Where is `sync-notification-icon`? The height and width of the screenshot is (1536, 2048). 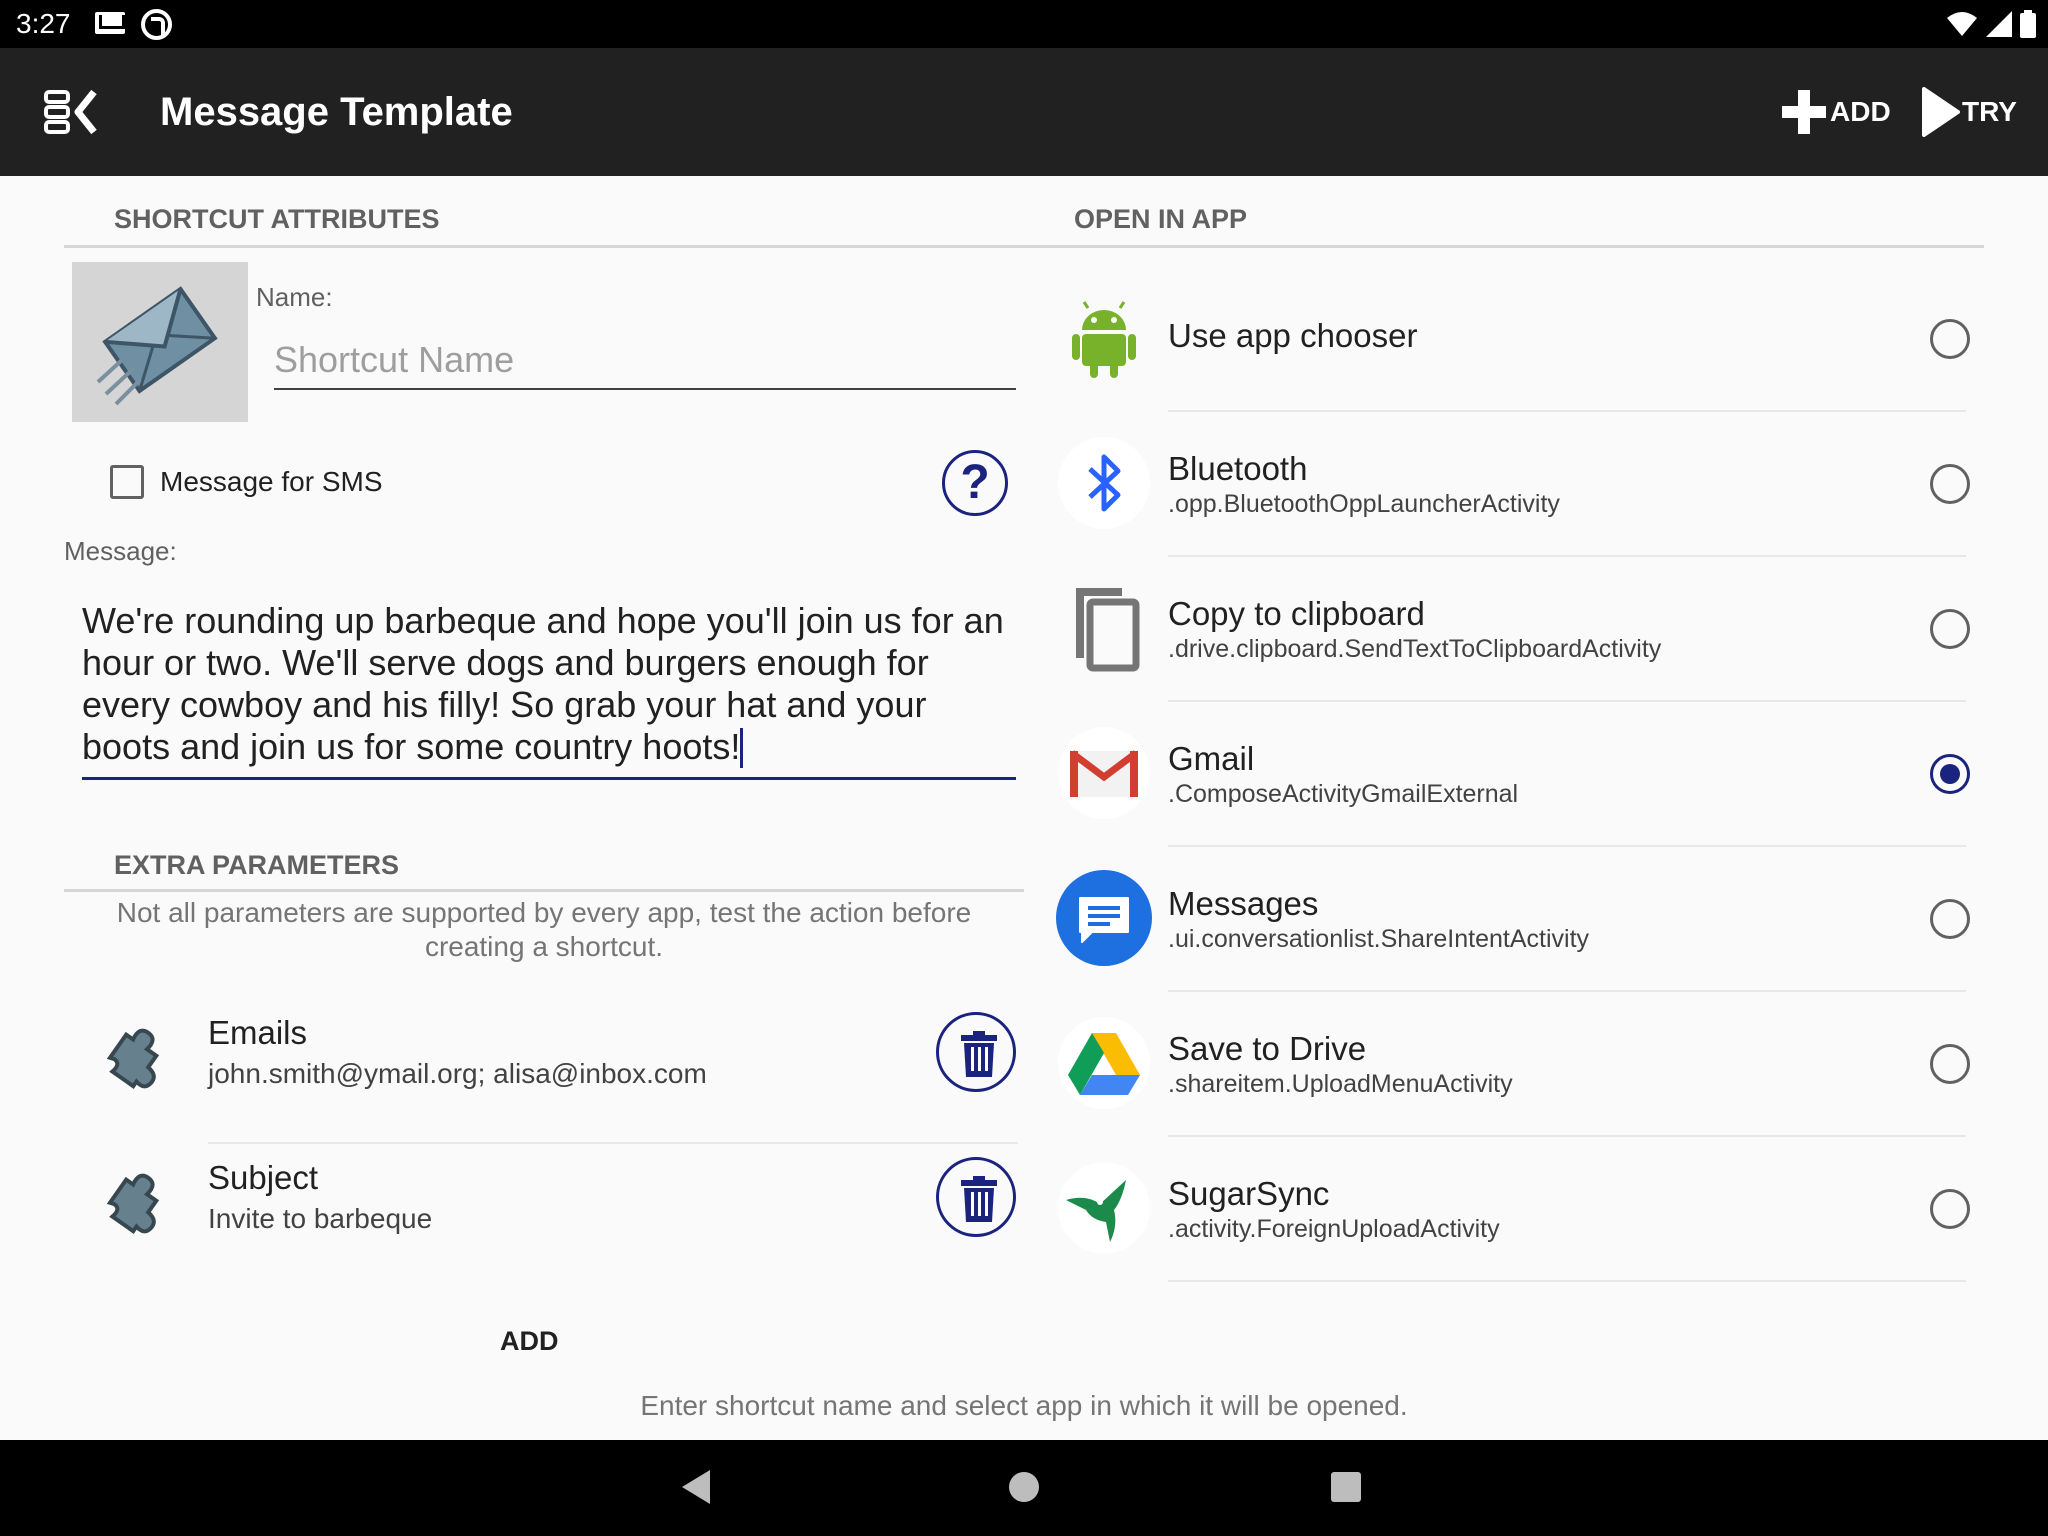 sync-notification-icon is located at coordinates (156, 24).